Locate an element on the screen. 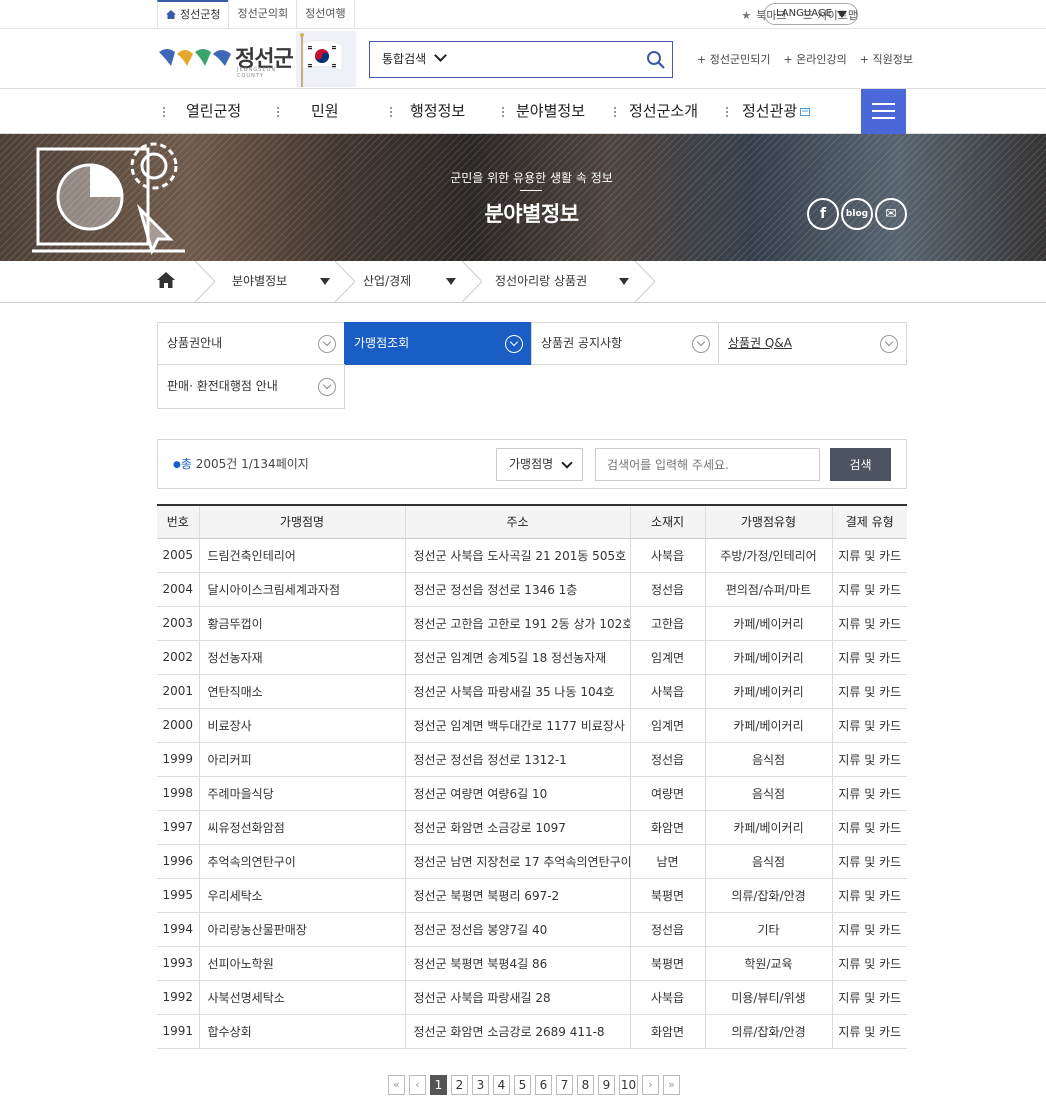  search-button: 검색 is located at coordinates (860, 464).